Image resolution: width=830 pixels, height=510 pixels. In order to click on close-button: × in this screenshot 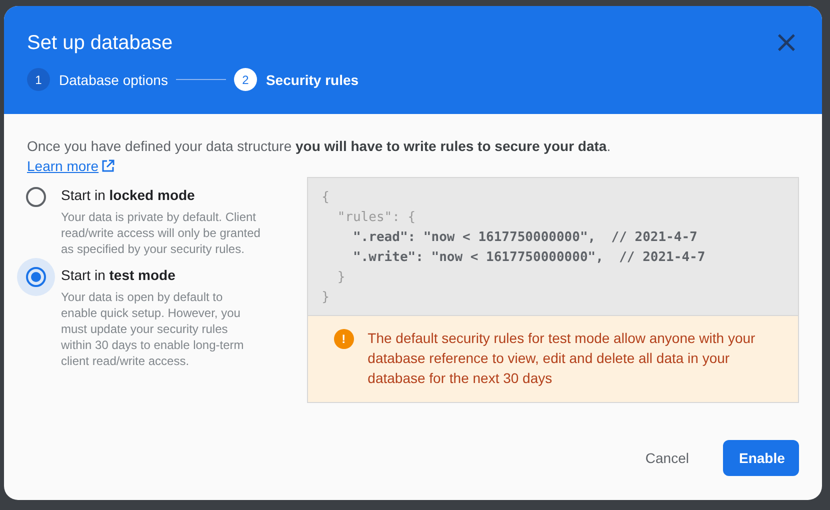, I will do `click(786, 43)`.